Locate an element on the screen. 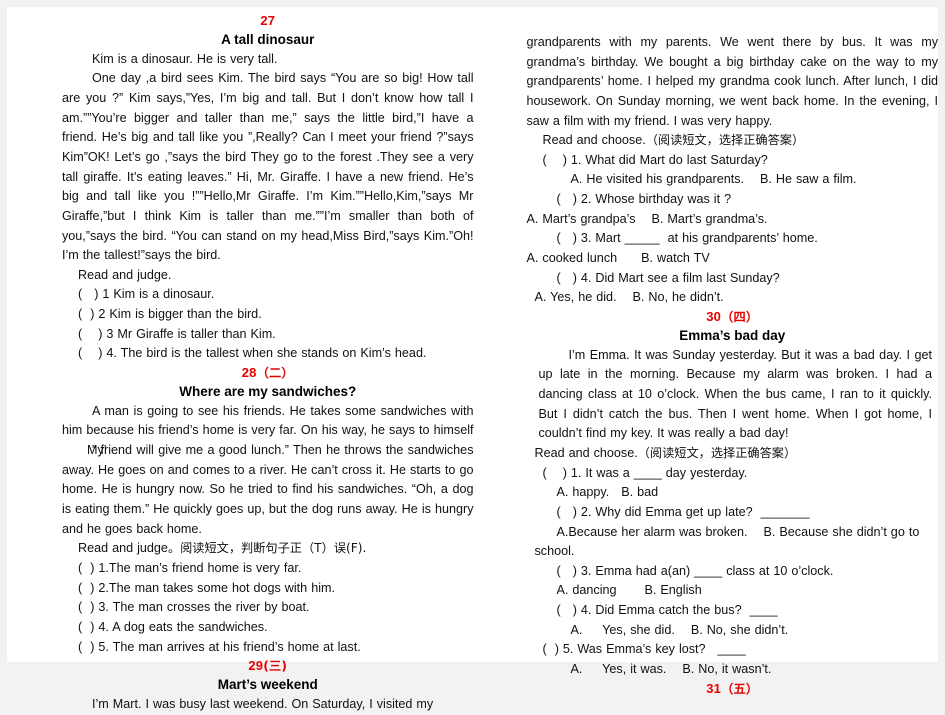  section-27-question-1: ( ) 1 Kim is a dinosaur. is located at coordinates (268, 295).